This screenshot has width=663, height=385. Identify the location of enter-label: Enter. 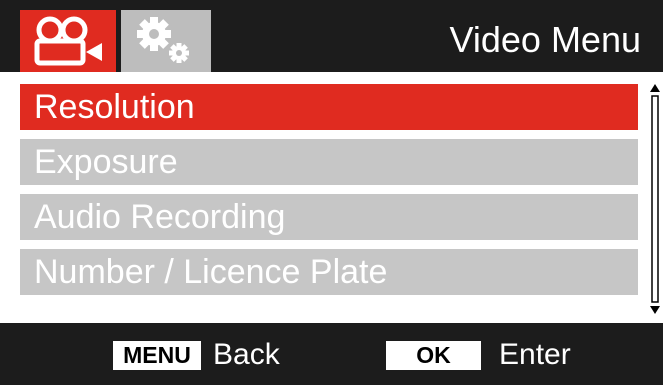
(535, 354).